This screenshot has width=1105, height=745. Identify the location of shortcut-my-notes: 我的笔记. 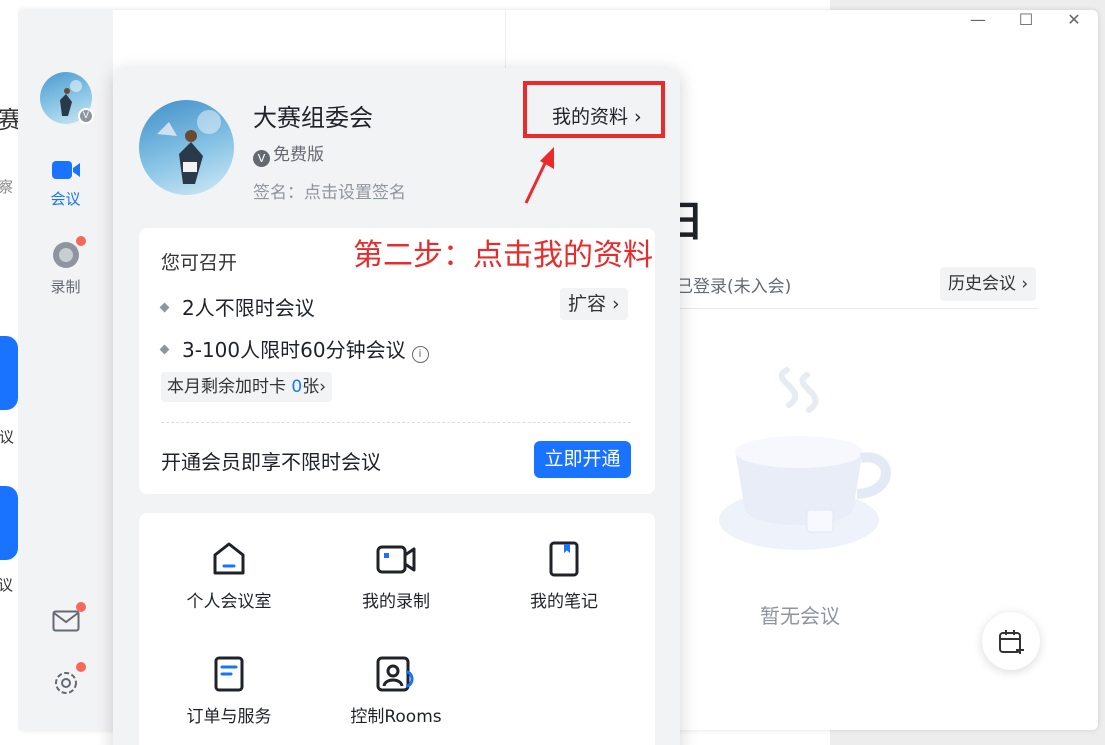
(564, 576).